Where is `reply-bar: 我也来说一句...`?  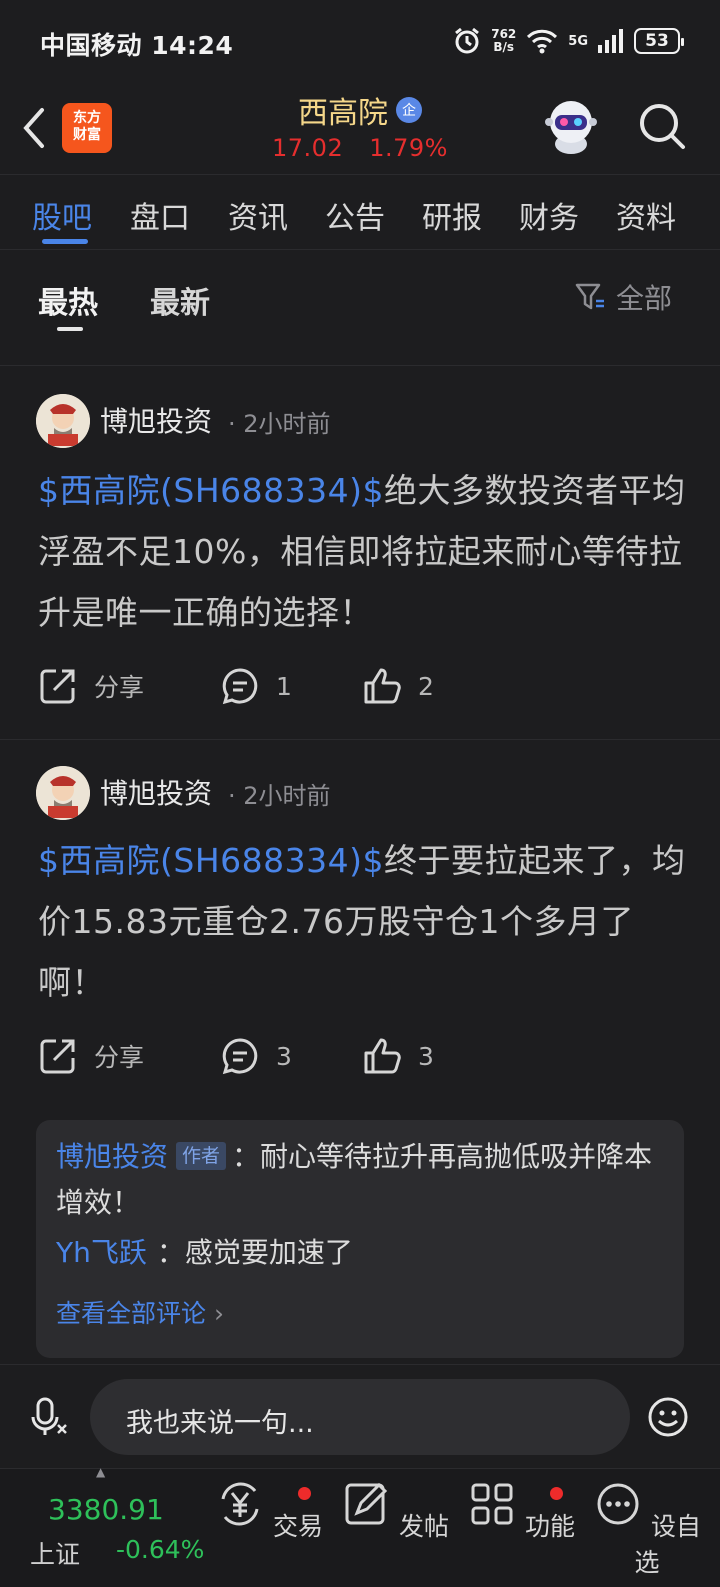
reply-bar: 我也来说一句... is located at coordinates (360, 1416).